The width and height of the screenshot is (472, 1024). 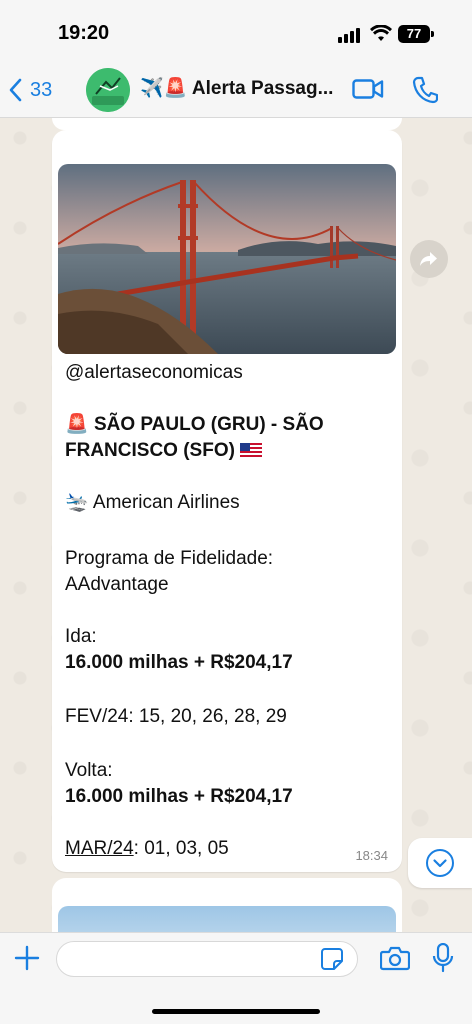 I want to click on outbound-label: Ida:, so click(x=81, y=636).